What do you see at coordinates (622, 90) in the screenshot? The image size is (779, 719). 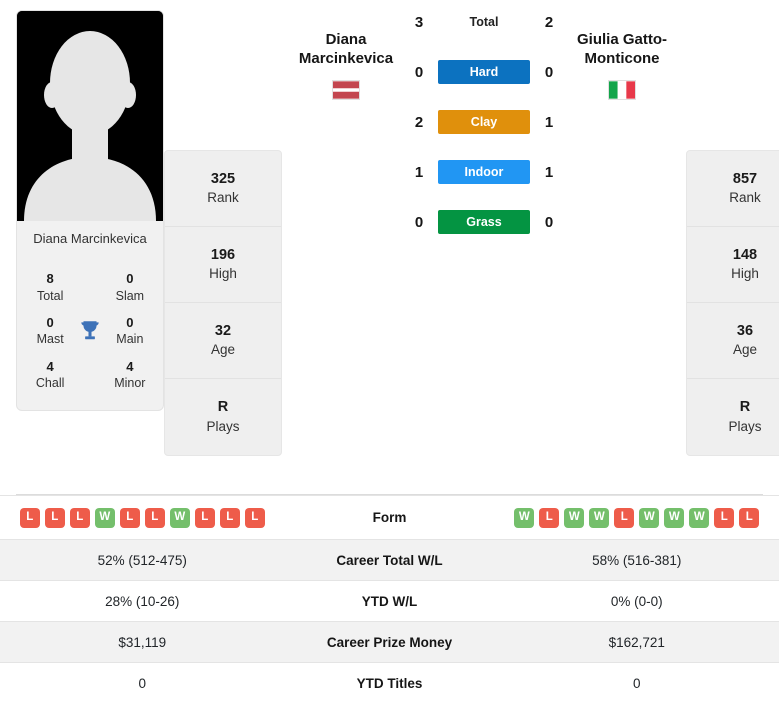 I see `right-flag-wrap` at bounding box center [622, 90].